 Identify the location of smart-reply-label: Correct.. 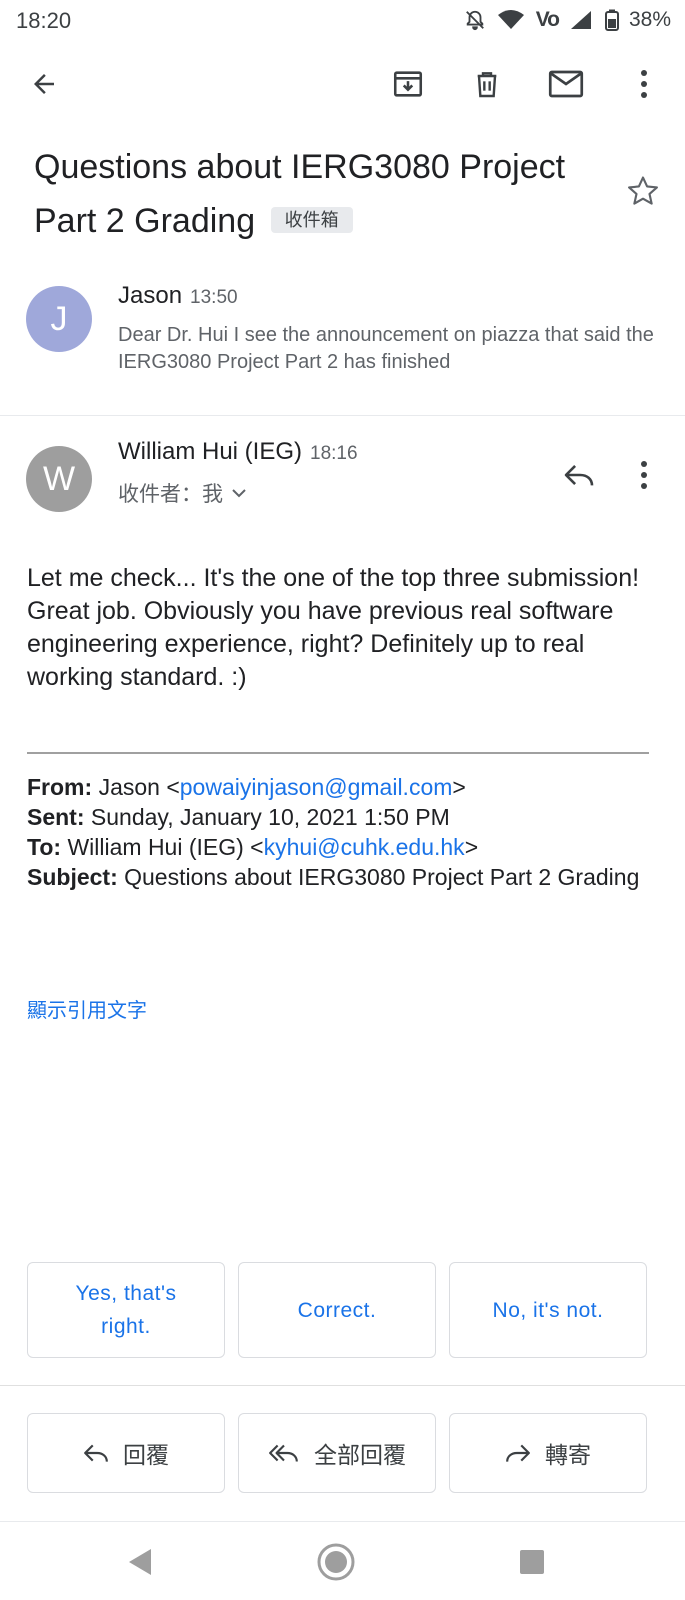
(337, 1310).